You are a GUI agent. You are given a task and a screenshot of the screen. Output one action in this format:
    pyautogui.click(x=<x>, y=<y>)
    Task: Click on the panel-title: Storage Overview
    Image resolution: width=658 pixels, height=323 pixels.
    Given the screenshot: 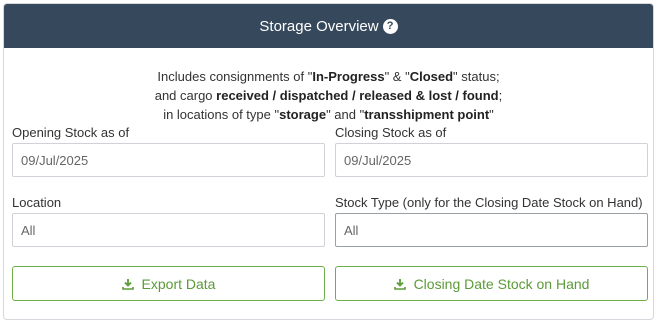 What is the action you would take?
    pyautogui.click(x=319, y=26)
    